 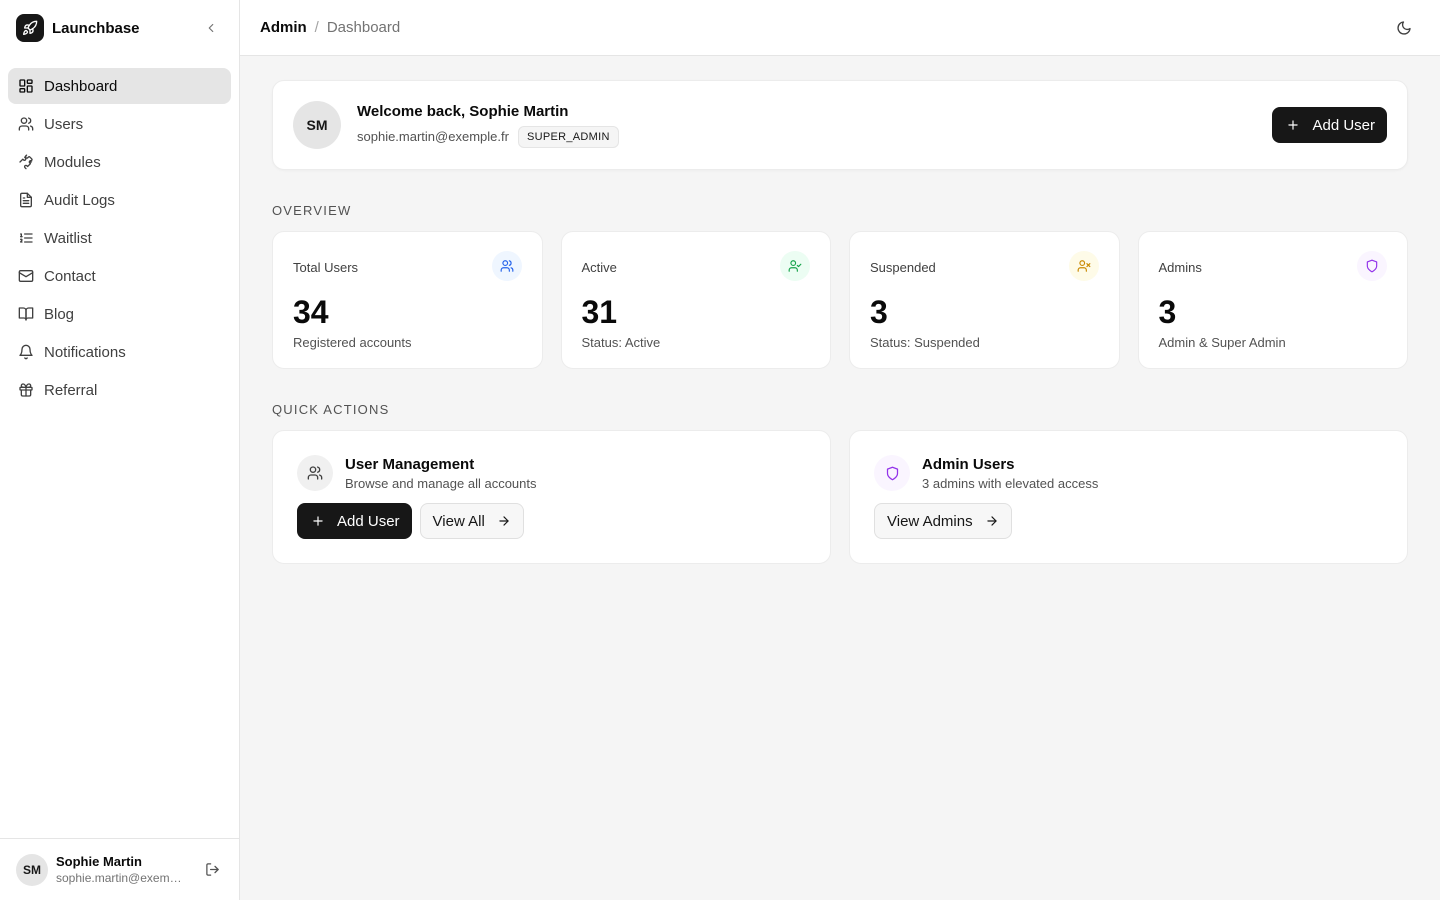 I want to click on sidebar-item-notifications: Notifications, so click(x=119, y=352).